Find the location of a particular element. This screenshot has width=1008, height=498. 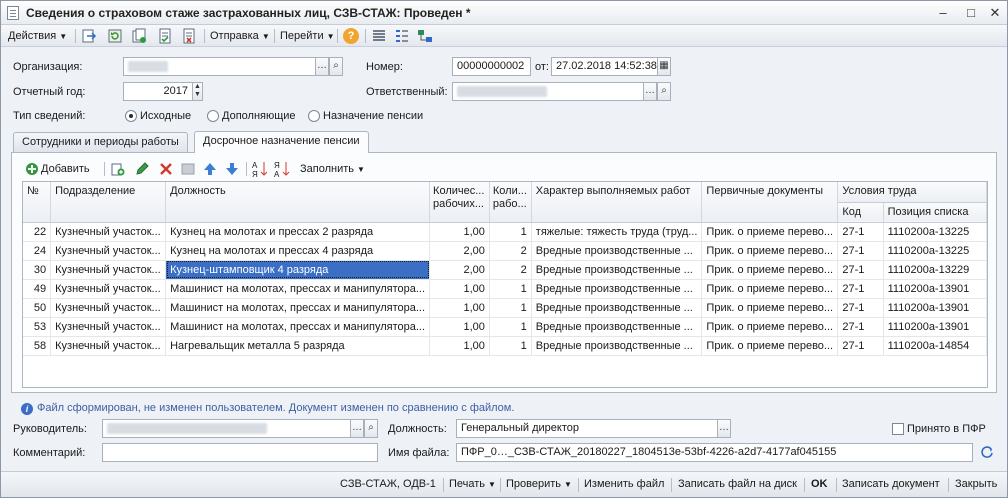

move-up-icon is located at coordinates (210, 169).